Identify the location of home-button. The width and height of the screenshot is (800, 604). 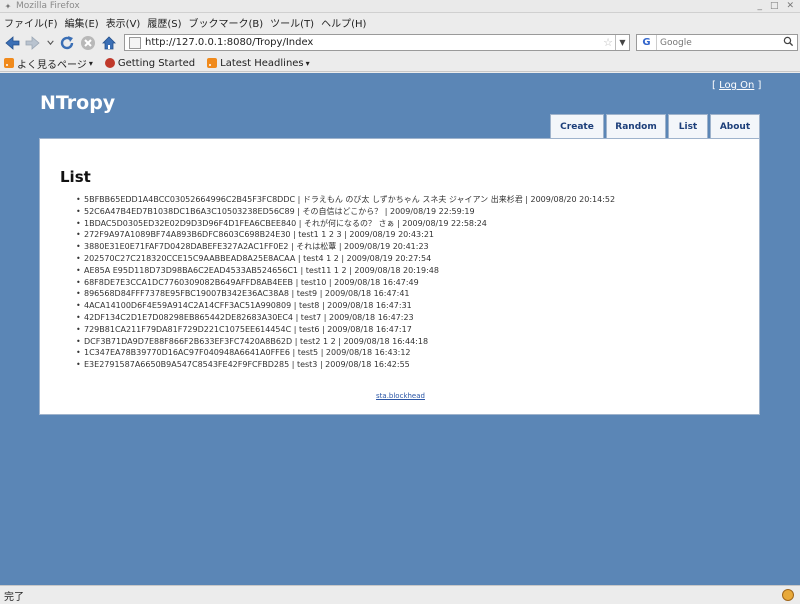
(109, 43).